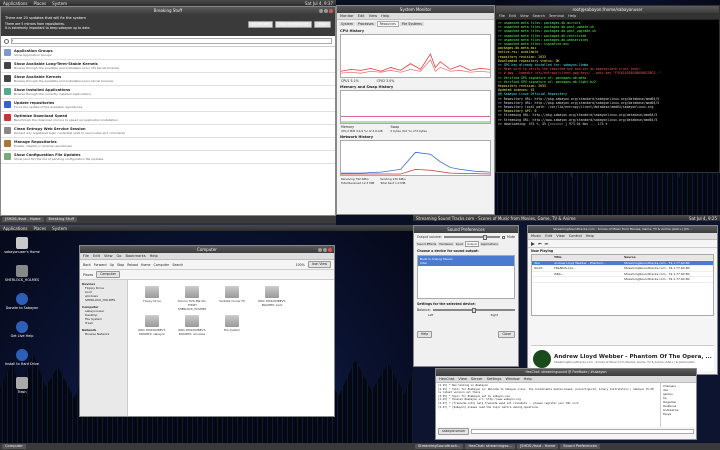 This screenshot has height=450, width=720. I want to click on balance-handle, so click(474, 310).